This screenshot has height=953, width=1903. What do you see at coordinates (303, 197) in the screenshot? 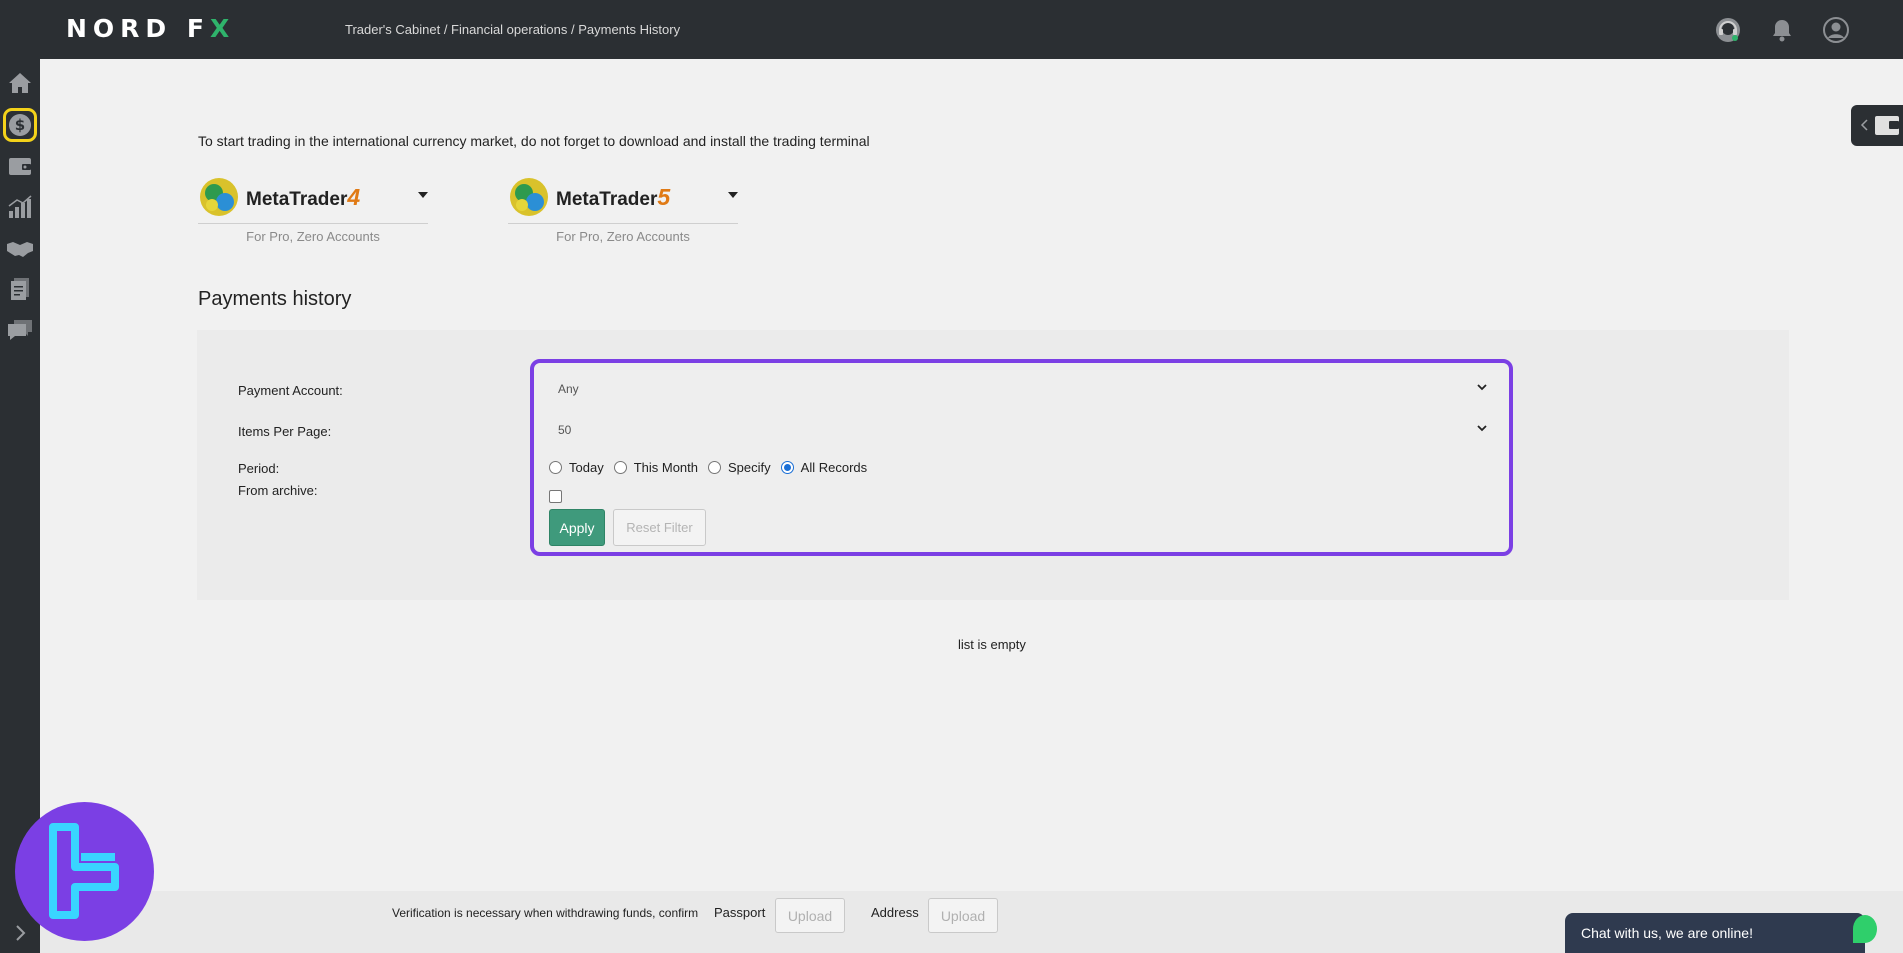
I see `metatrader-title: MetaTrader4` at bounding box center [303, 197].